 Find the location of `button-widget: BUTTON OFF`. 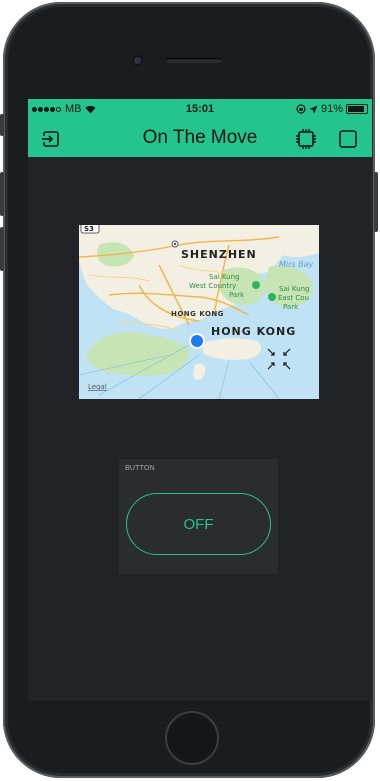

button-widget: BUTTON OFF is located at coordinates (198, 516).